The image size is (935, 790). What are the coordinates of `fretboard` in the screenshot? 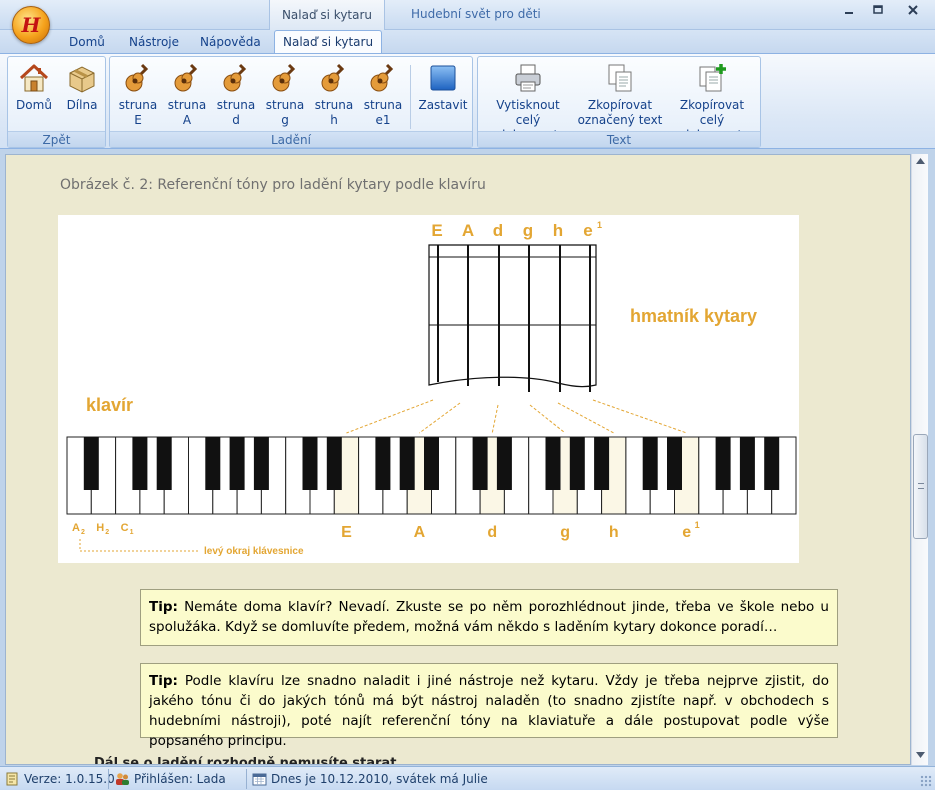 It's located at (512, 318).